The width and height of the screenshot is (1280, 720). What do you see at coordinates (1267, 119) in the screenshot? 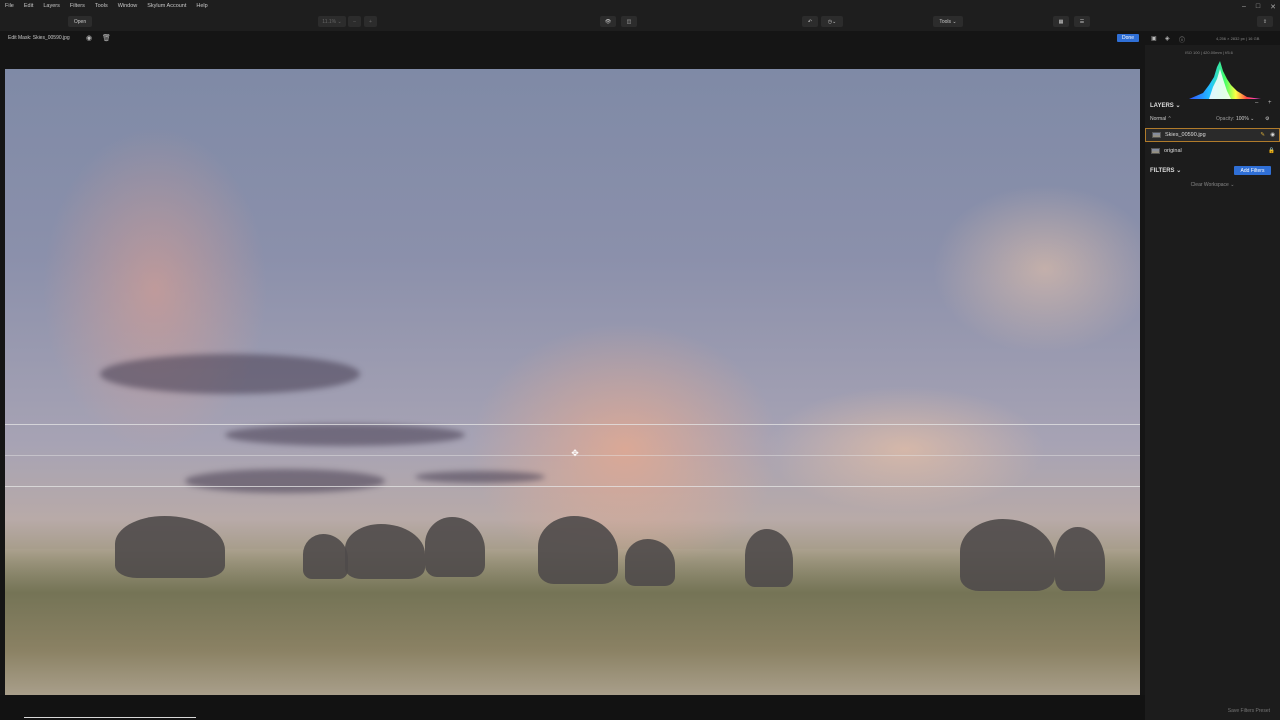
I see `gear-icon: ⚙` at bounding box center [1267, 119].